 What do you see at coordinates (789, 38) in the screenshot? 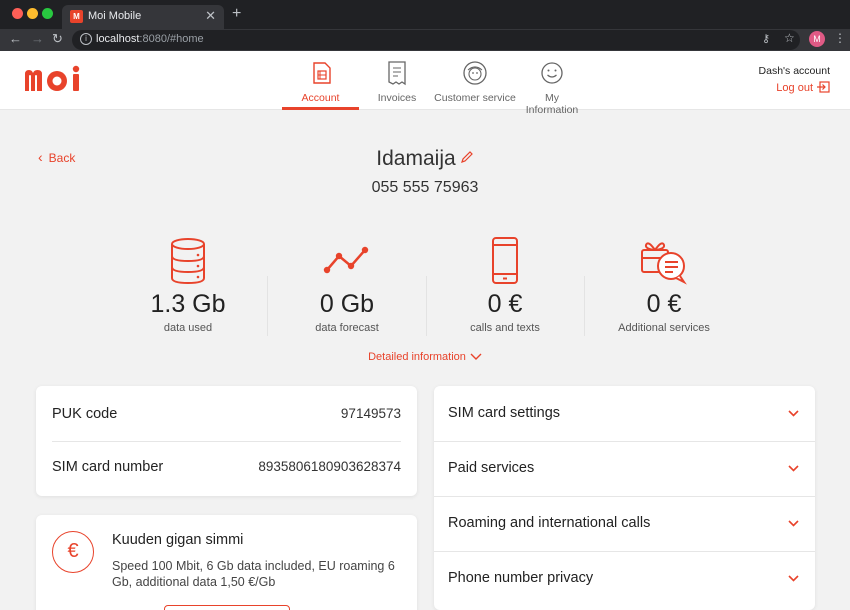
I see `bookmark-star-icon: ☆` at bounding box center [789, 38].